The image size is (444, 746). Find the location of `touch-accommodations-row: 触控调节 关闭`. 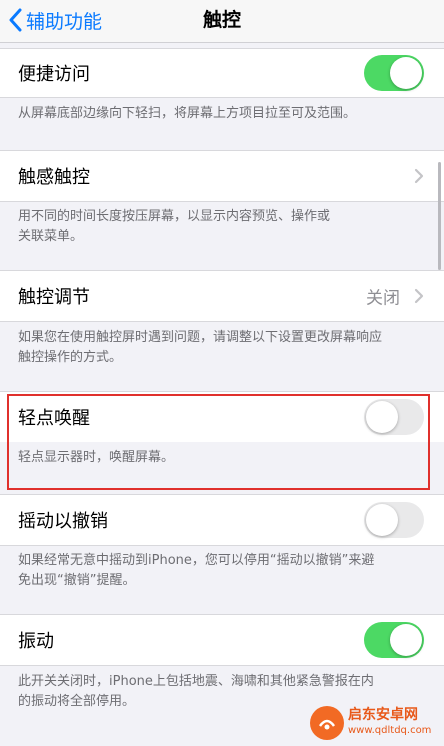

touch-accommodations-row: 触控调节 关闭 is located at coordinates (222, 296).